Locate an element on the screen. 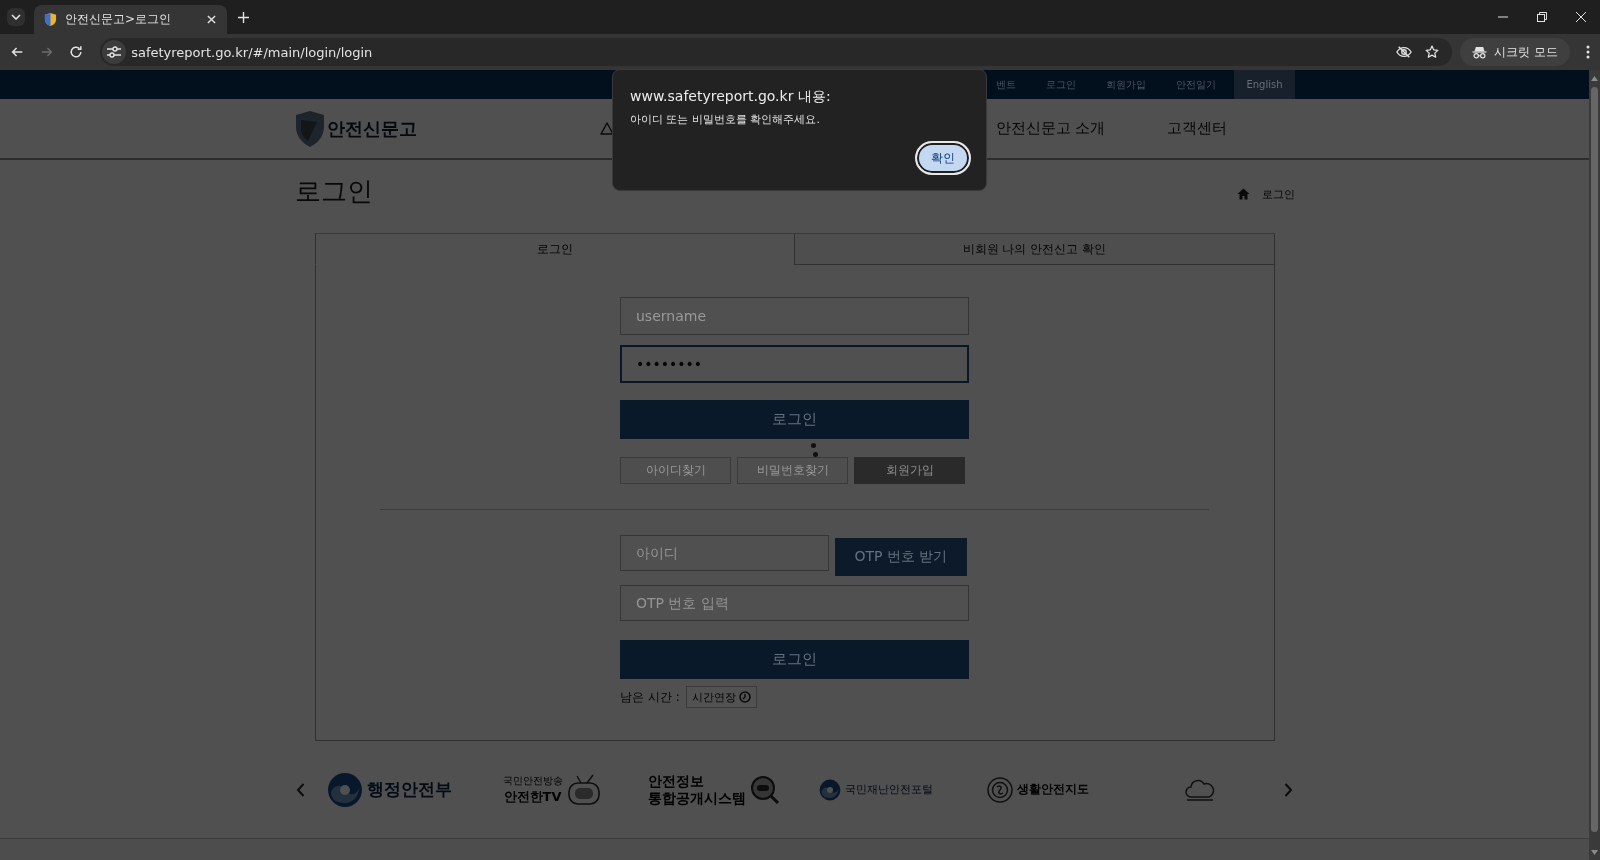  top-link: 안전일기 is located at coordinates (1196, 84).